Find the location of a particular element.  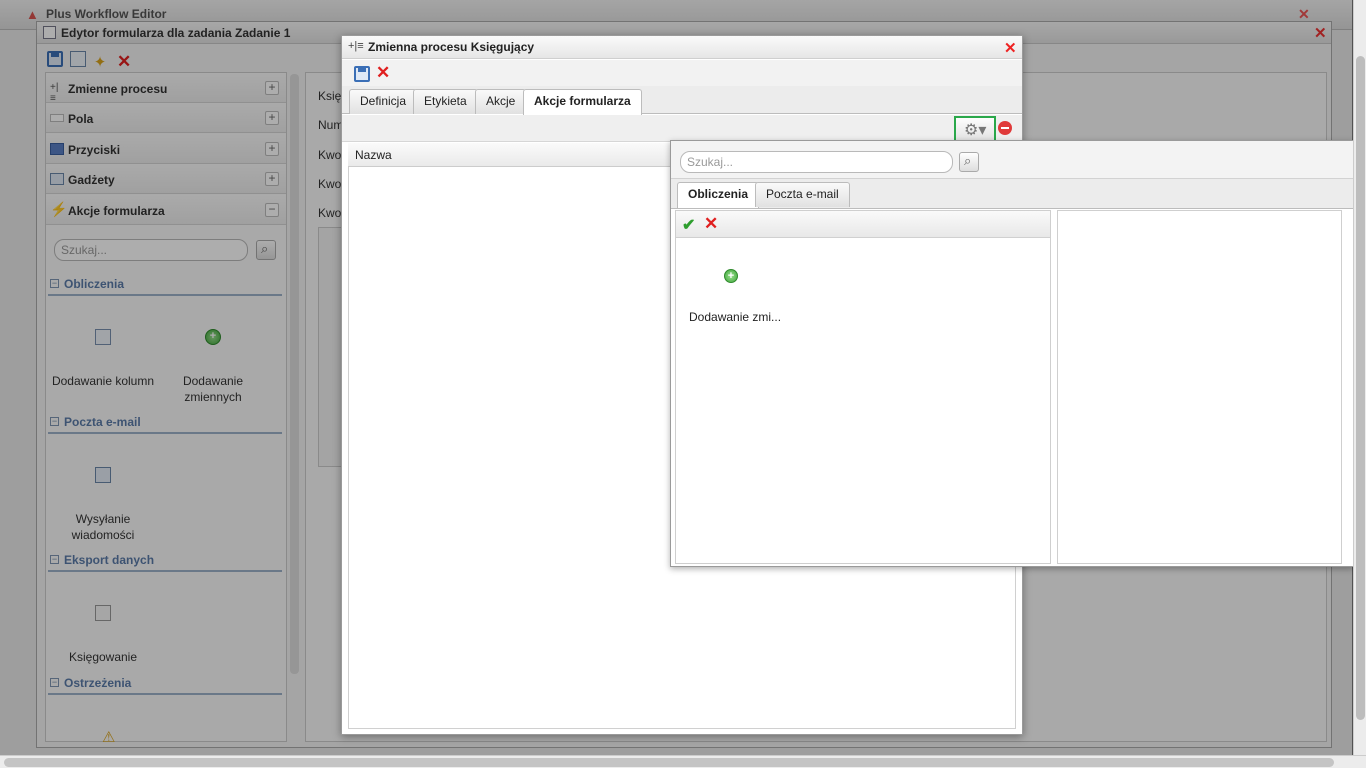

variable-icon: +|≡ is located at coordinates (356, 46).